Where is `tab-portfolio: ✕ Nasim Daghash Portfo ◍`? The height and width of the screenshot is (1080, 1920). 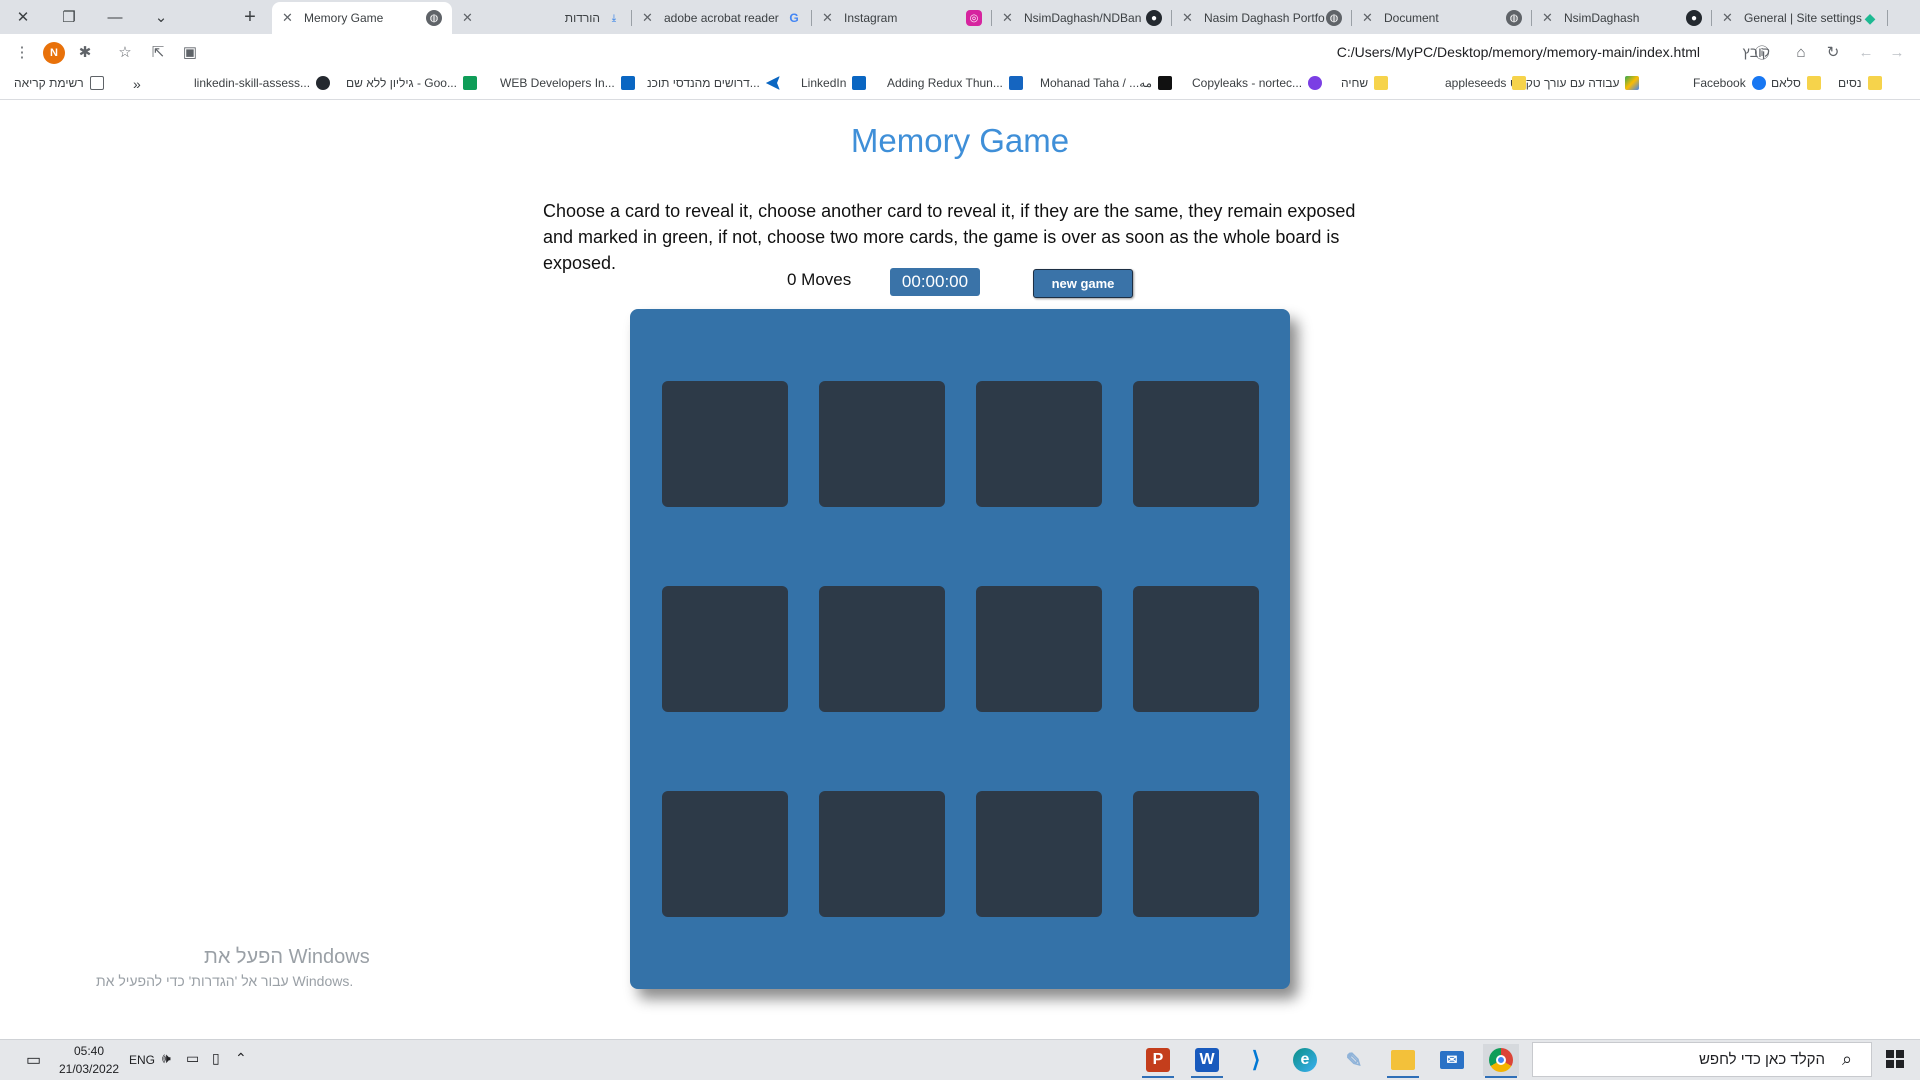 tab-portfolio: ✕ Nasim Daghash Portfo ◍ is located at coordinates (1262, 18).